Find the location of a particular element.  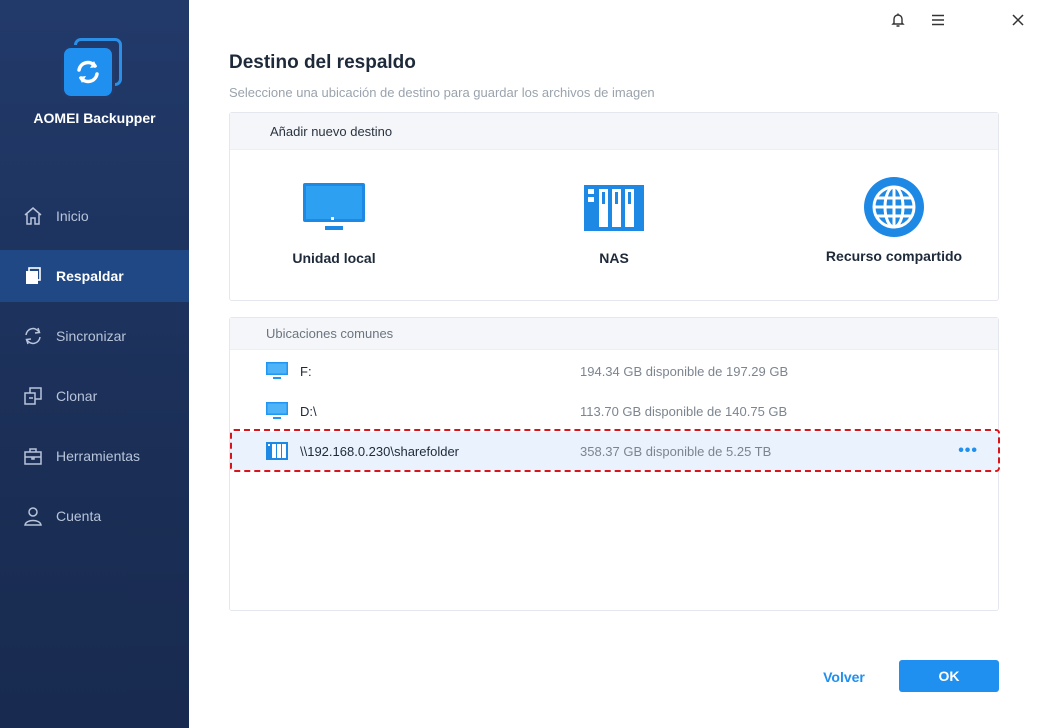

monitor-icon is located at coordinates (334, 206).